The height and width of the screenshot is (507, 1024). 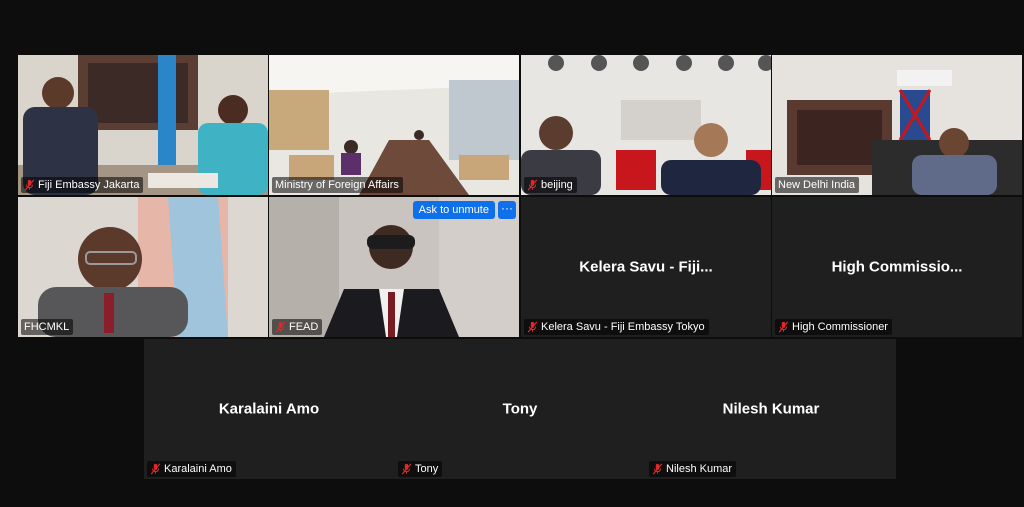 I want to click on participant-name: beijing, so click(x=557, y=185).